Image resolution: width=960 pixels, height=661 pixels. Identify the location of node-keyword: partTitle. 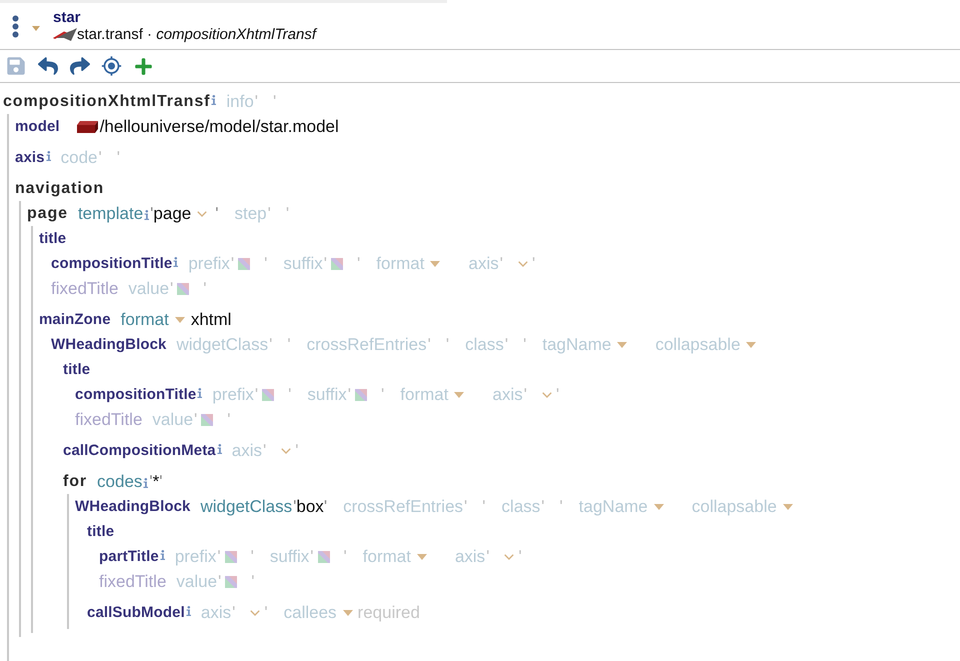
(129, 556).